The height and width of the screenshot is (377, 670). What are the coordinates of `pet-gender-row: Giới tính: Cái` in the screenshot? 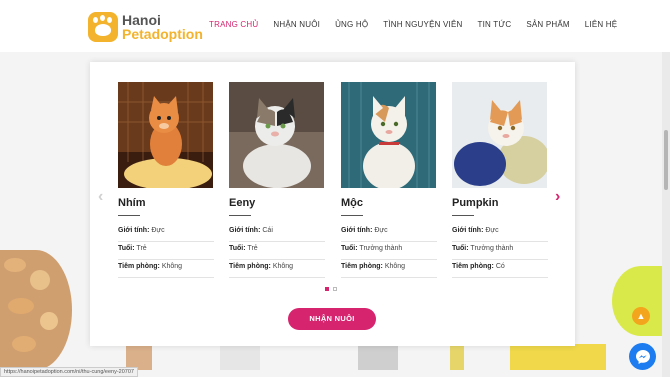 It's located at (277, 233).